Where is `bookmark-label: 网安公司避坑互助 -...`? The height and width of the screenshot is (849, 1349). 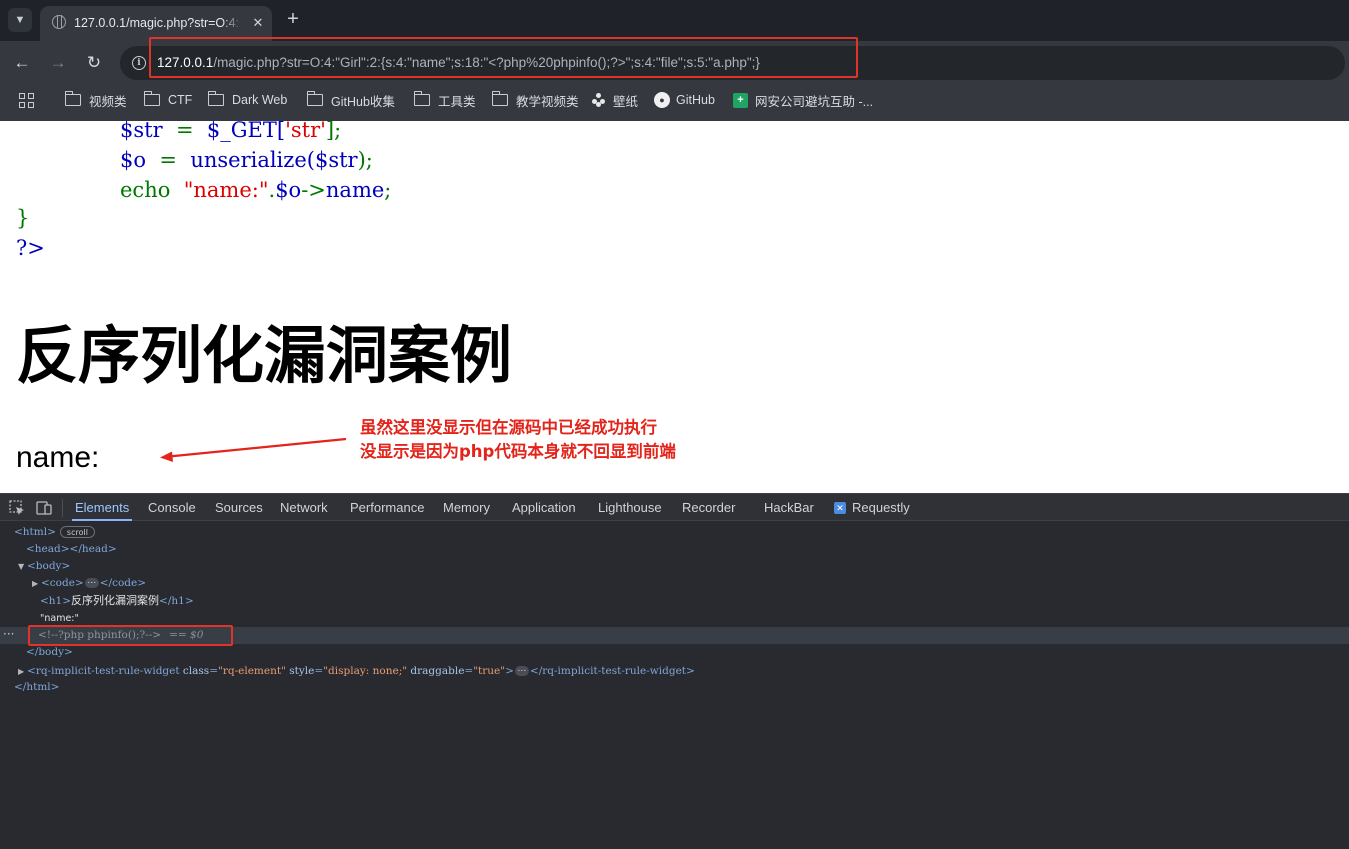
bookmark-label: 网安公司避坑互助 -... is located at coordinates (814, 101).